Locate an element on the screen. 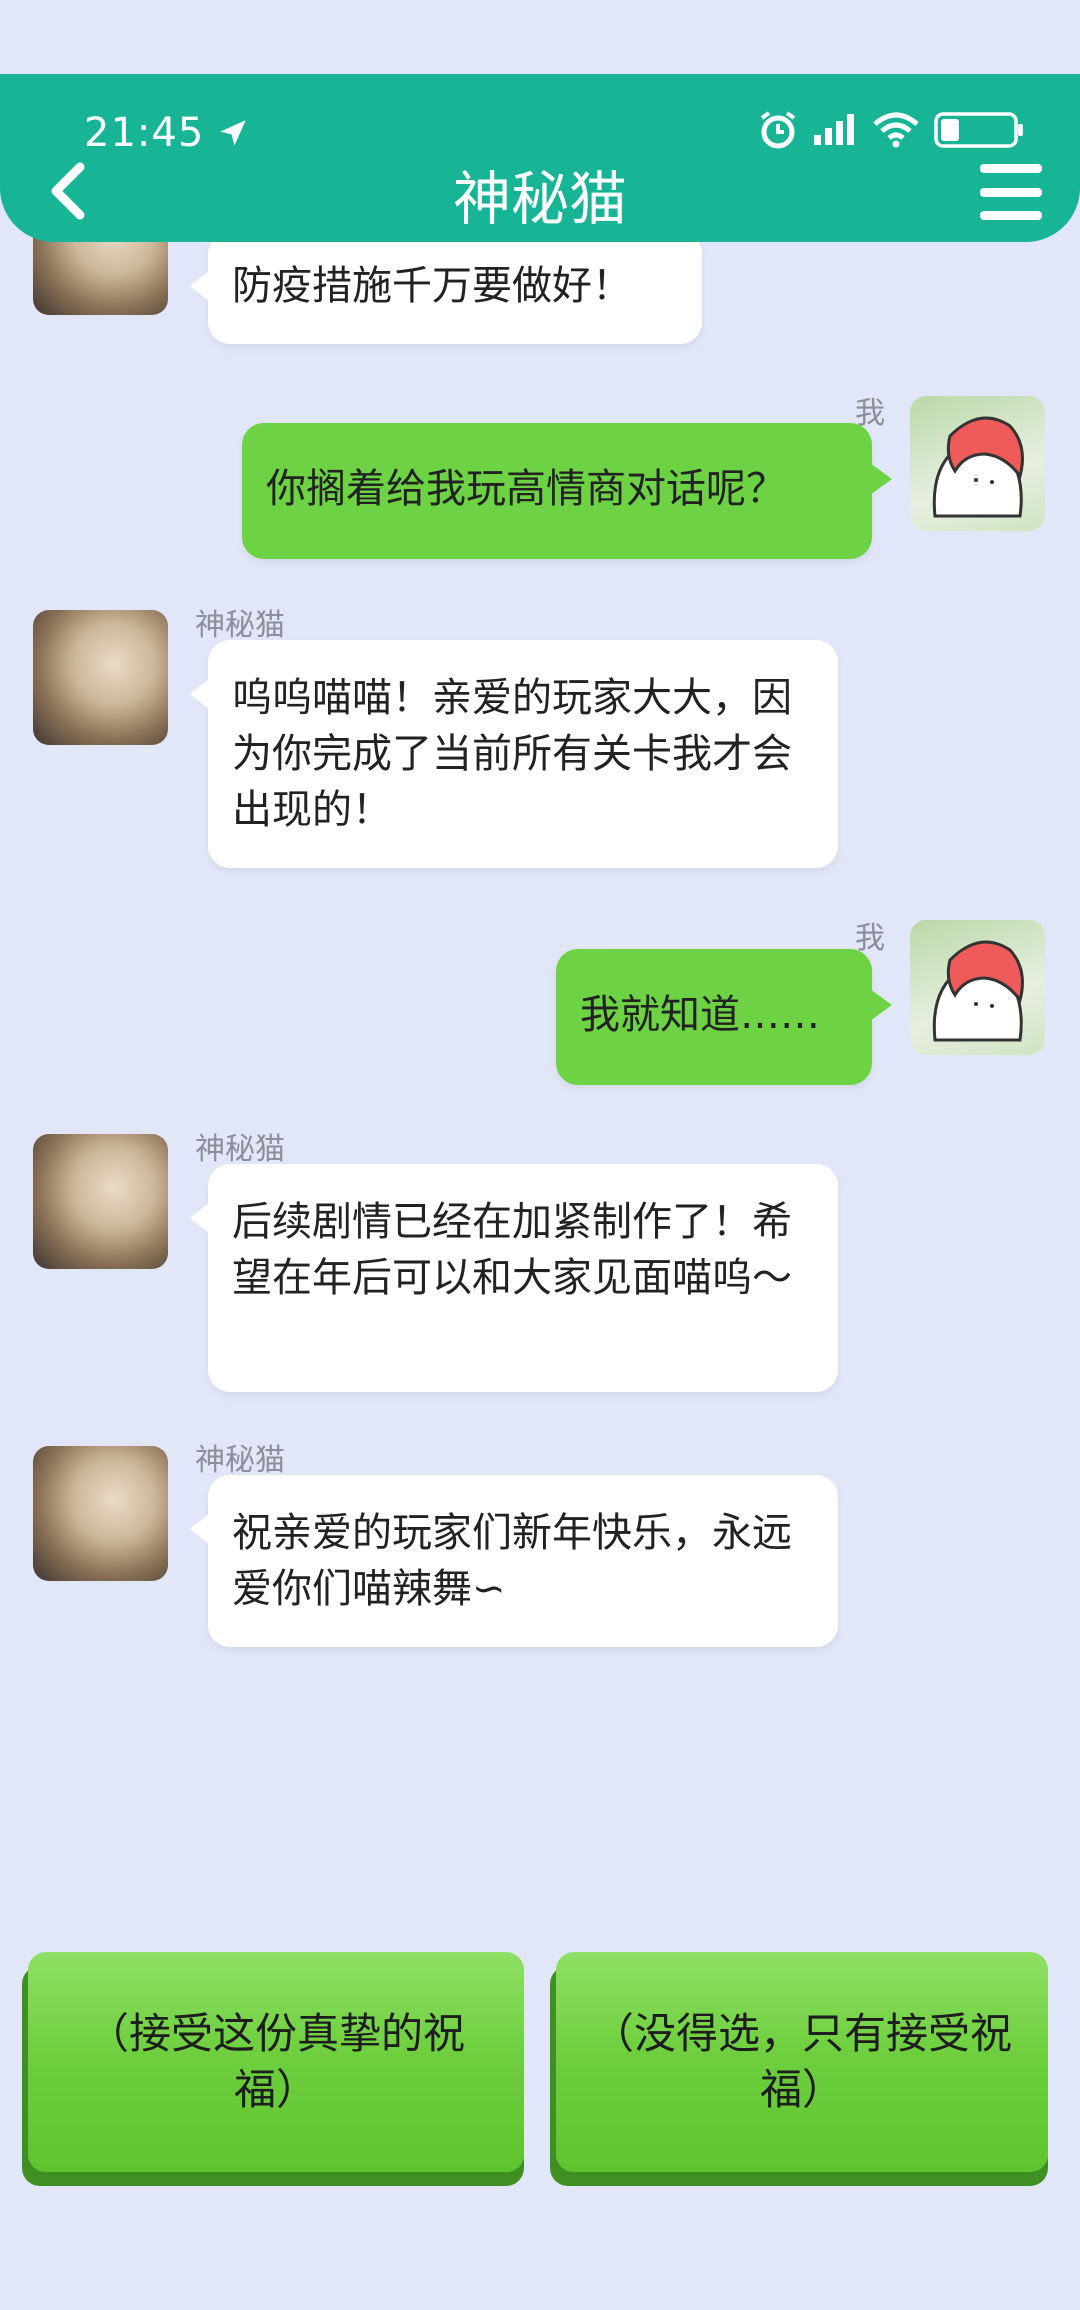 The image size is (1080, 2310). message-text: 防疫措施千万要做好！ is located at coordinates (432, 286).